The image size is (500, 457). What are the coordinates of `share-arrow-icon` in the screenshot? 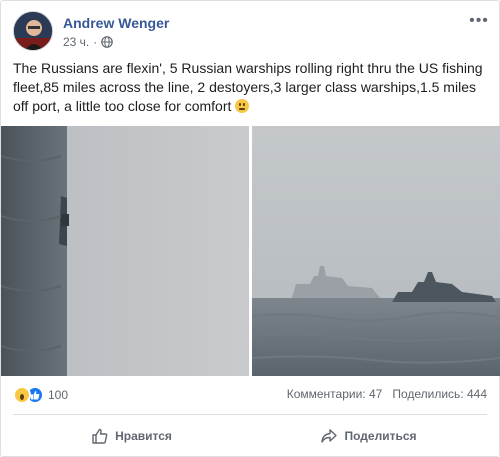 It's located at (329, 436).